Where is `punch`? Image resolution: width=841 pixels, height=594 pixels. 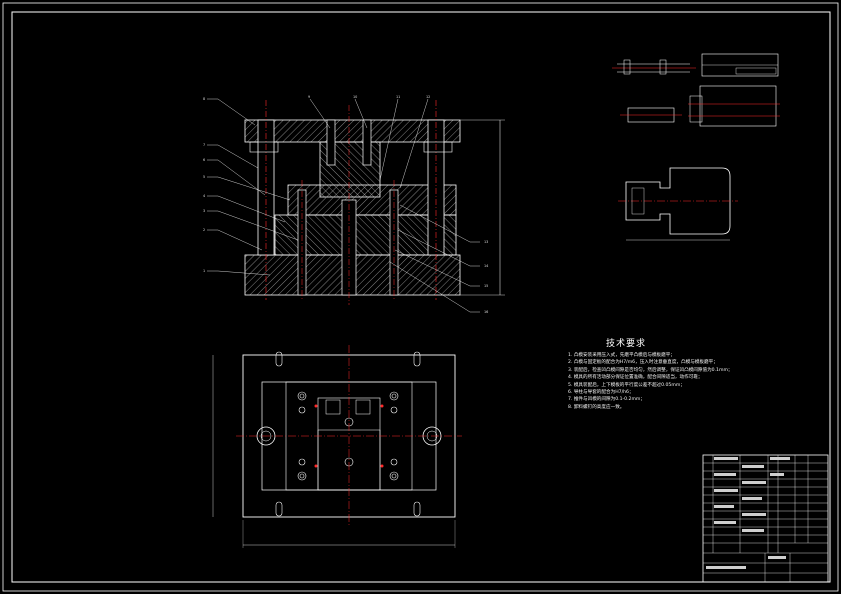
punch is located at coordinates (349, 247).